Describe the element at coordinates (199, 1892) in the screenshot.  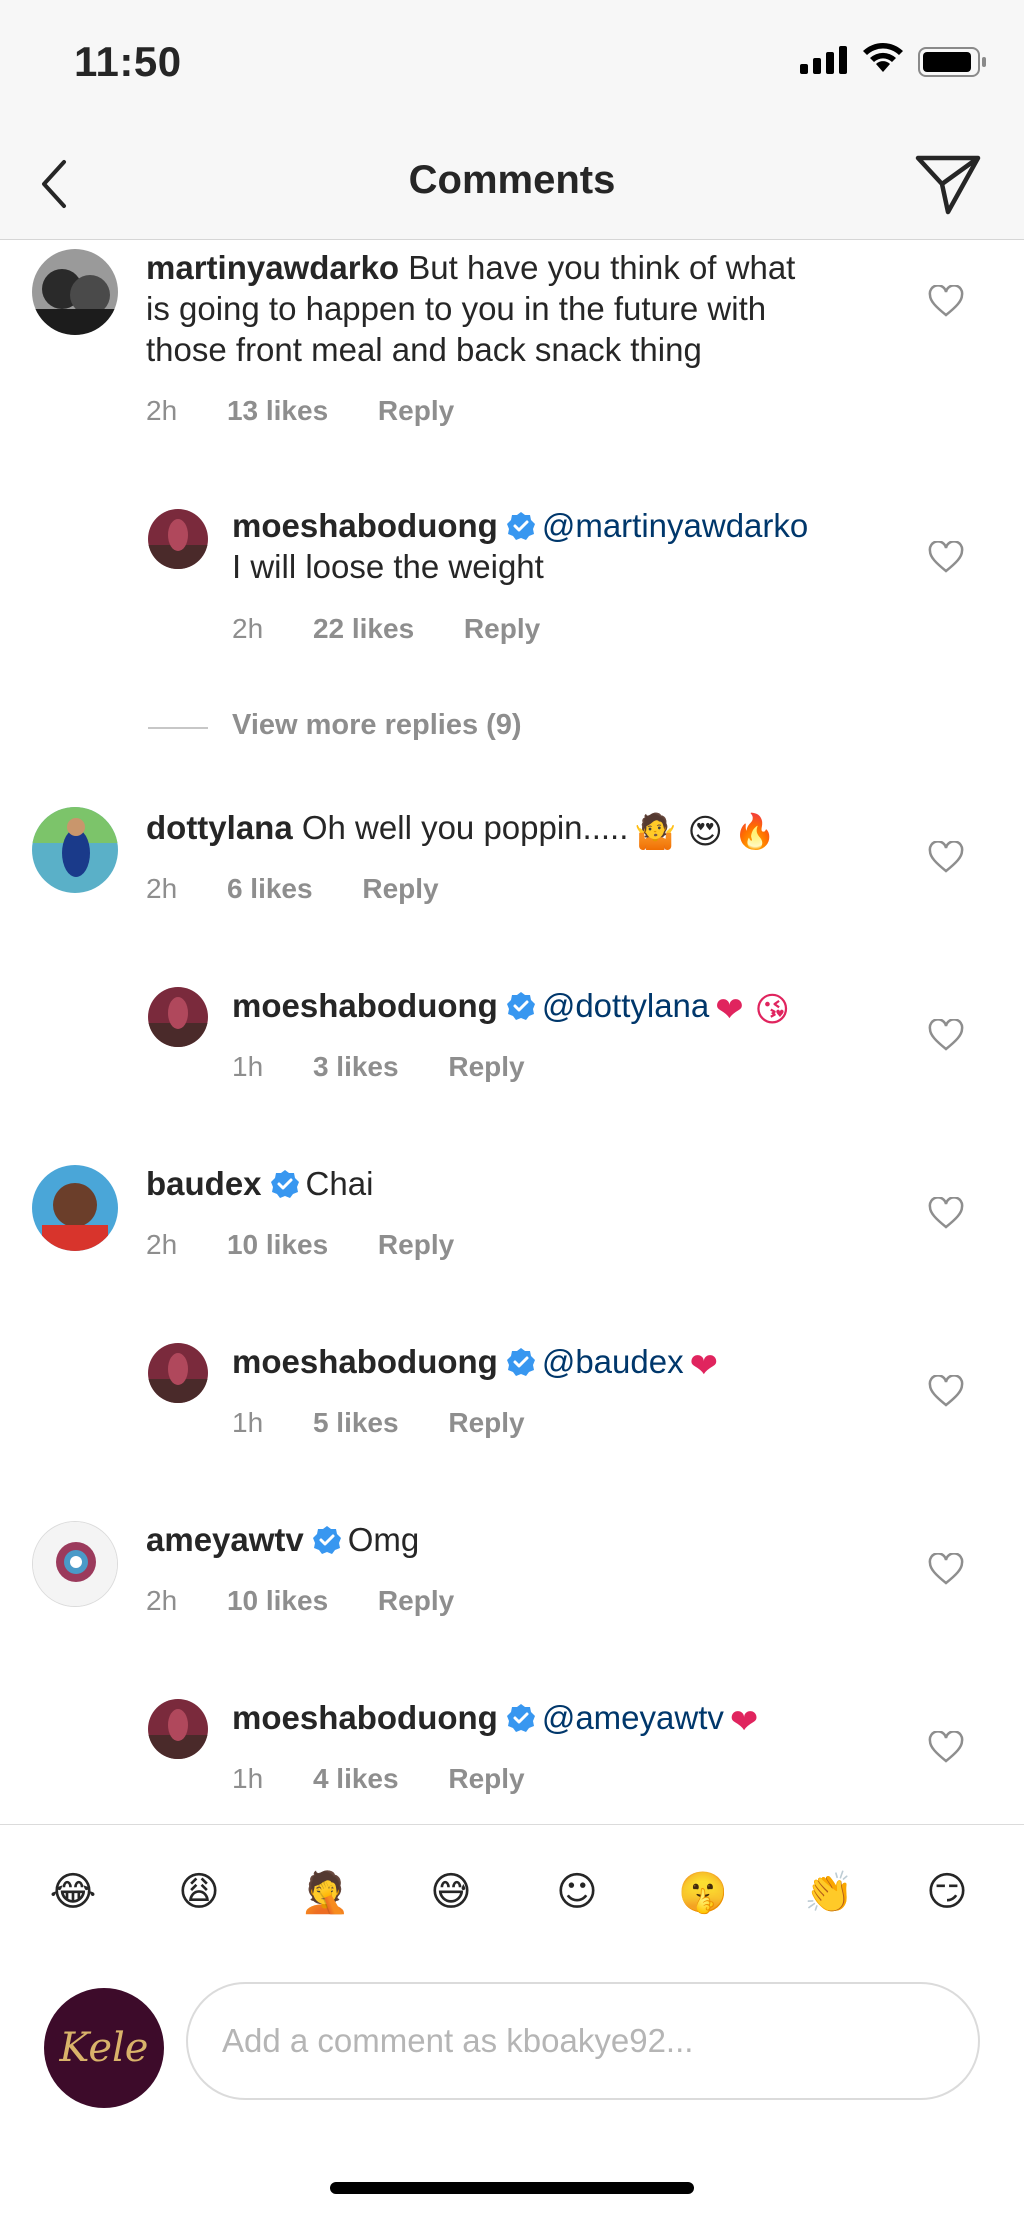
I see `emoji-weary-button: 😩` at that location.